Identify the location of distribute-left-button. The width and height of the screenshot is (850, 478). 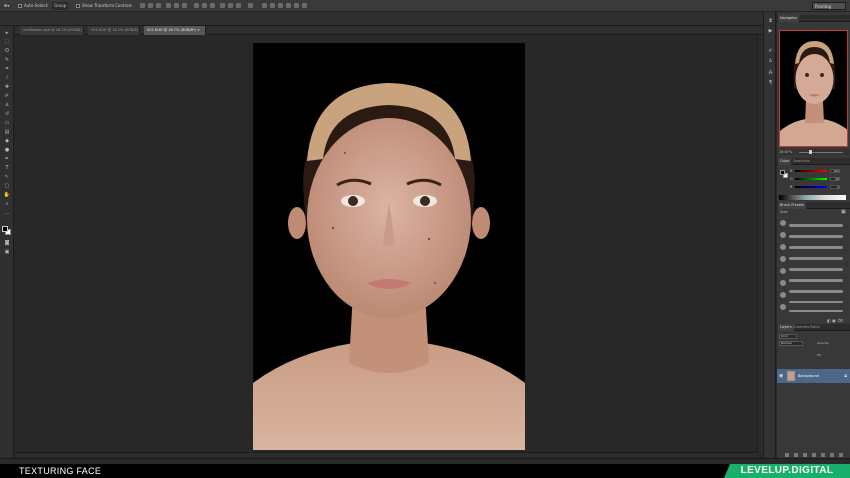
(222, 5).